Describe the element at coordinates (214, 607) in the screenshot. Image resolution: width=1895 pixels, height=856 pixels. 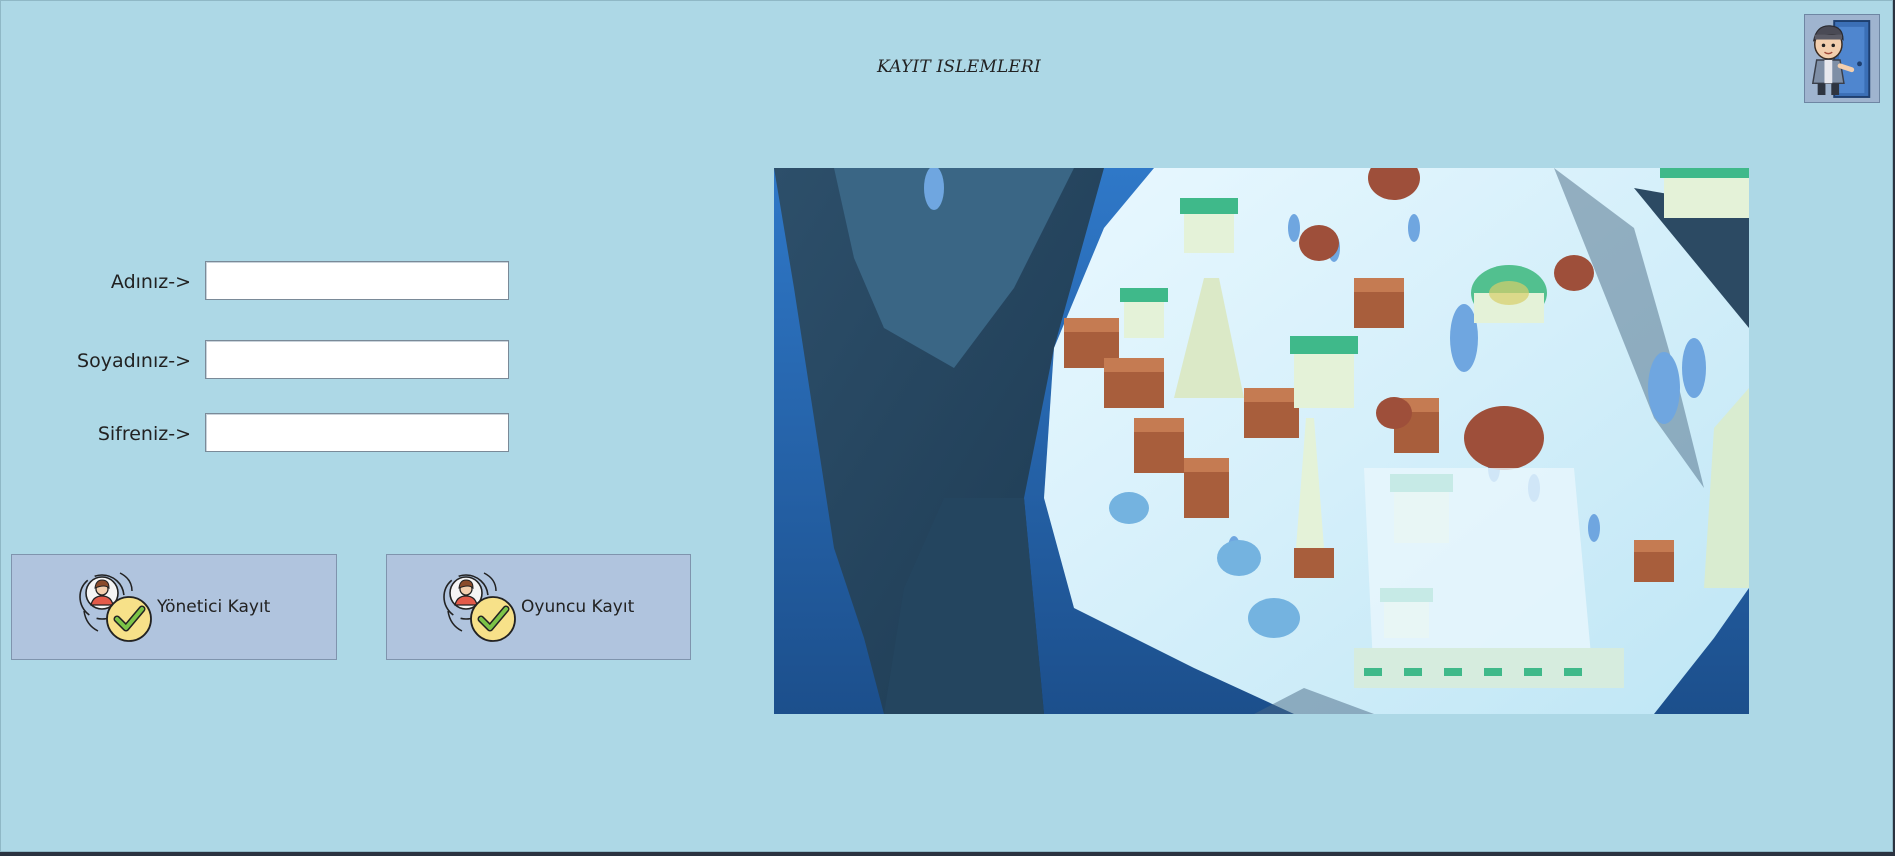
I see `admin-register-label: Yönetici Kayıt` at that location.